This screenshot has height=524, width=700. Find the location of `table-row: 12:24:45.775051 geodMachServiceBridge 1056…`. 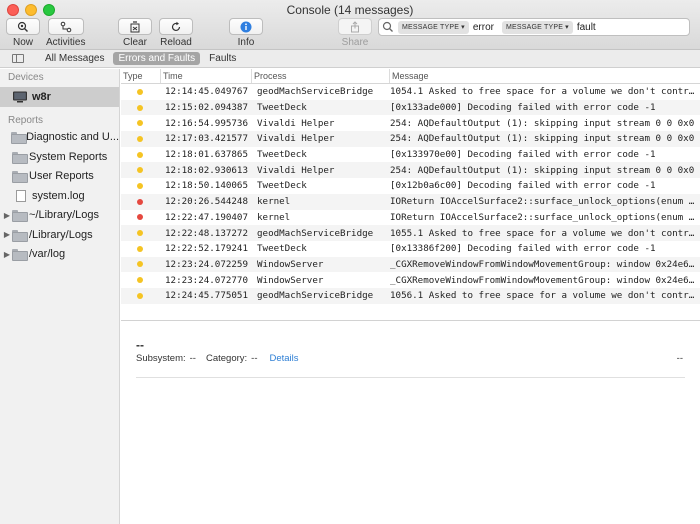

table-row: 12:24:45.775051 geodMachServiceBridge 1056… is located at coordinates (410, 295).